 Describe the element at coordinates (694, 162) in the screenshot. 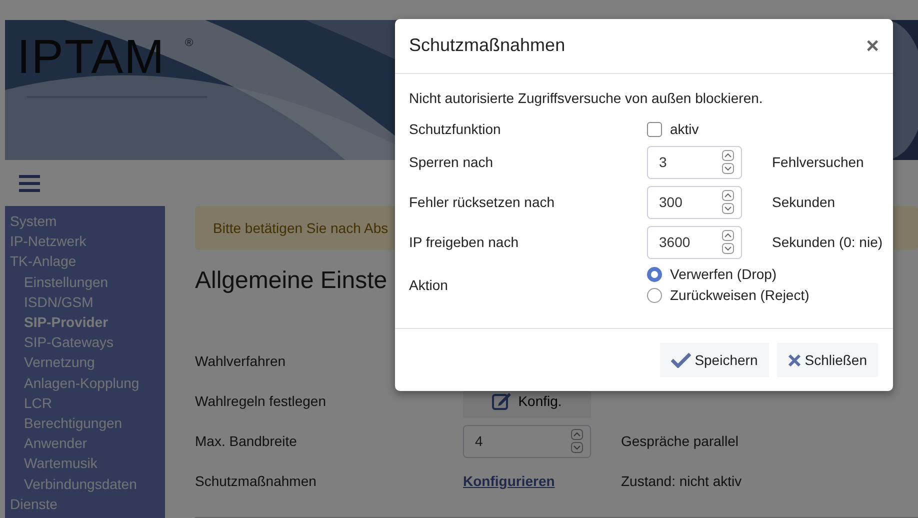

I see `number-field: 3` at that location.